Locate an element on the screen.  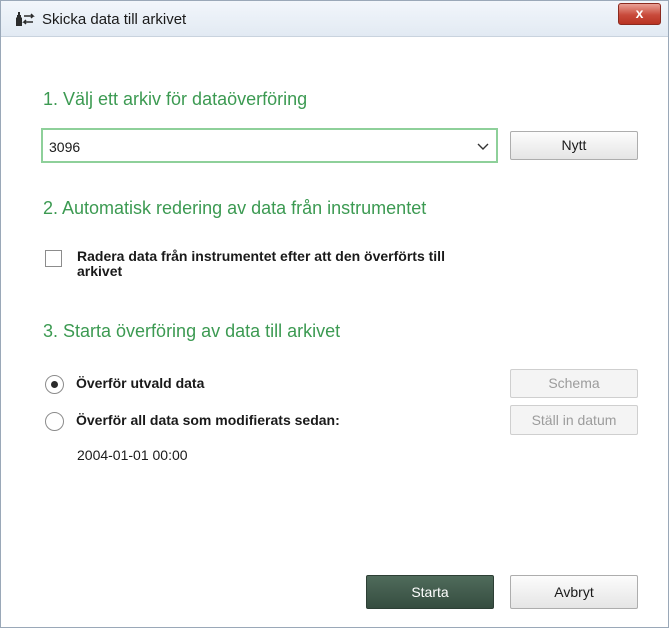
set-date-button: Ställ in datum is located at coordinates (574, 420).